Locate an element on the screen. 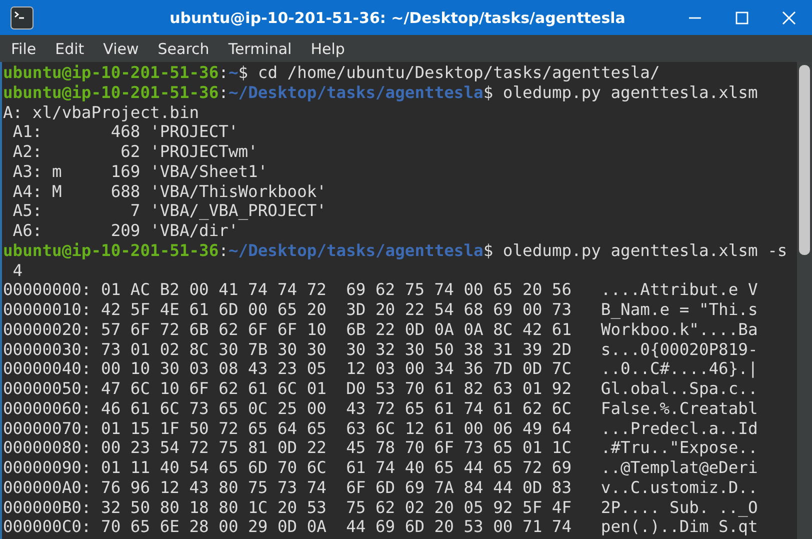  menu-item: Edit is located at coordinates (70, 48).